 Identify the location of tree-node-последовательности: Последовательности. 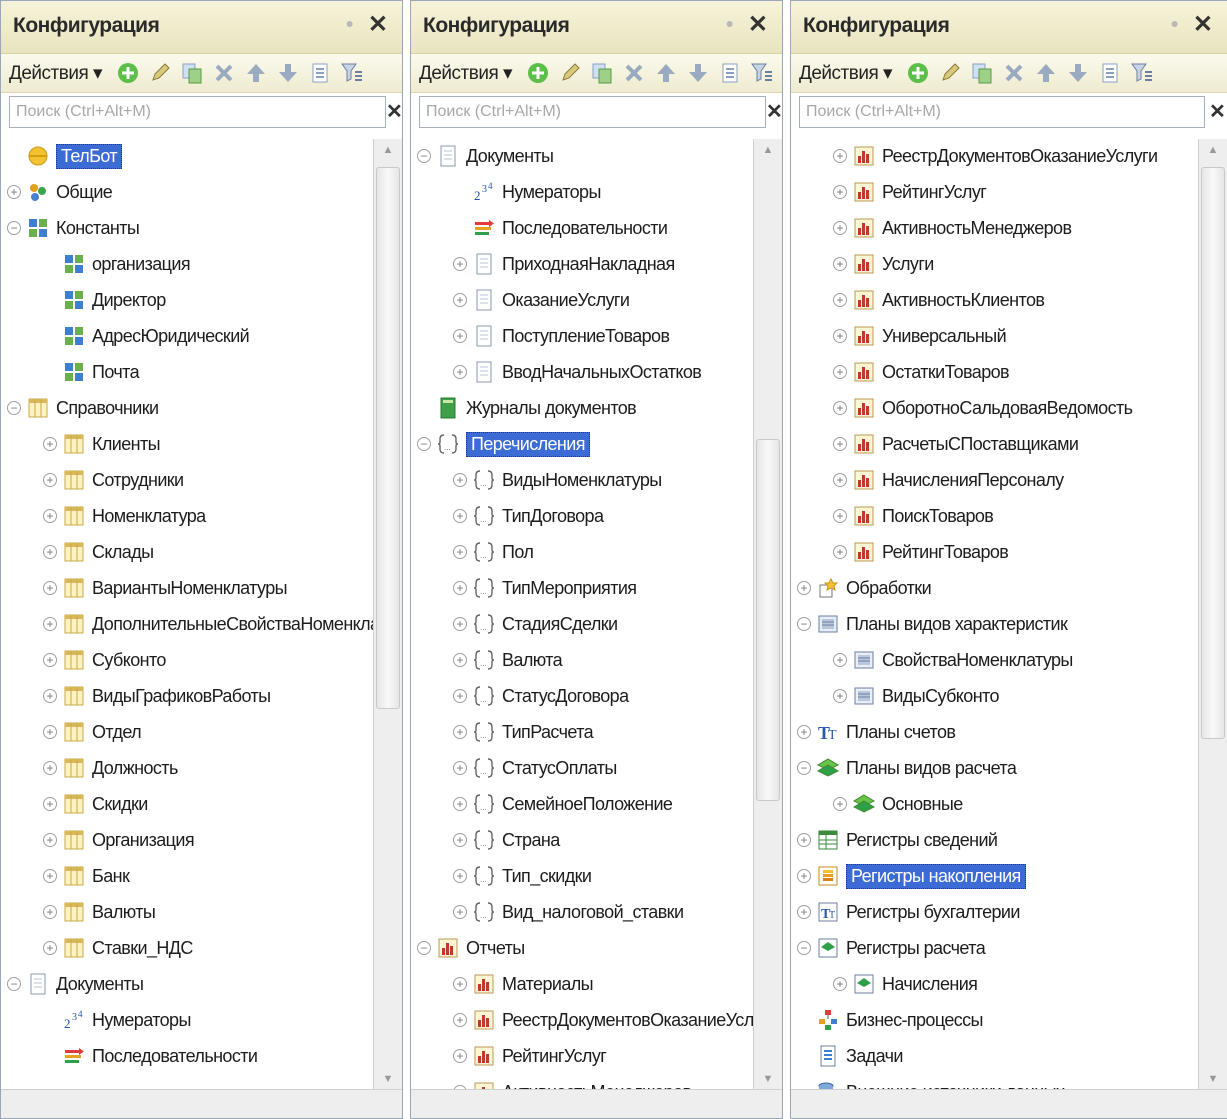
(150, 1056).